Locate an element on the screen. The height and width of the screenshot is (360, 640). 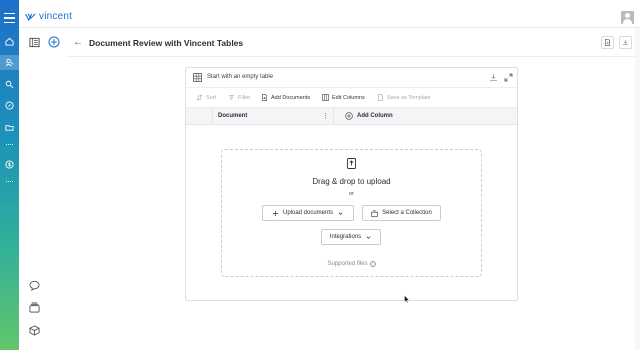
chat-icon is located at coordinates (34, 287).